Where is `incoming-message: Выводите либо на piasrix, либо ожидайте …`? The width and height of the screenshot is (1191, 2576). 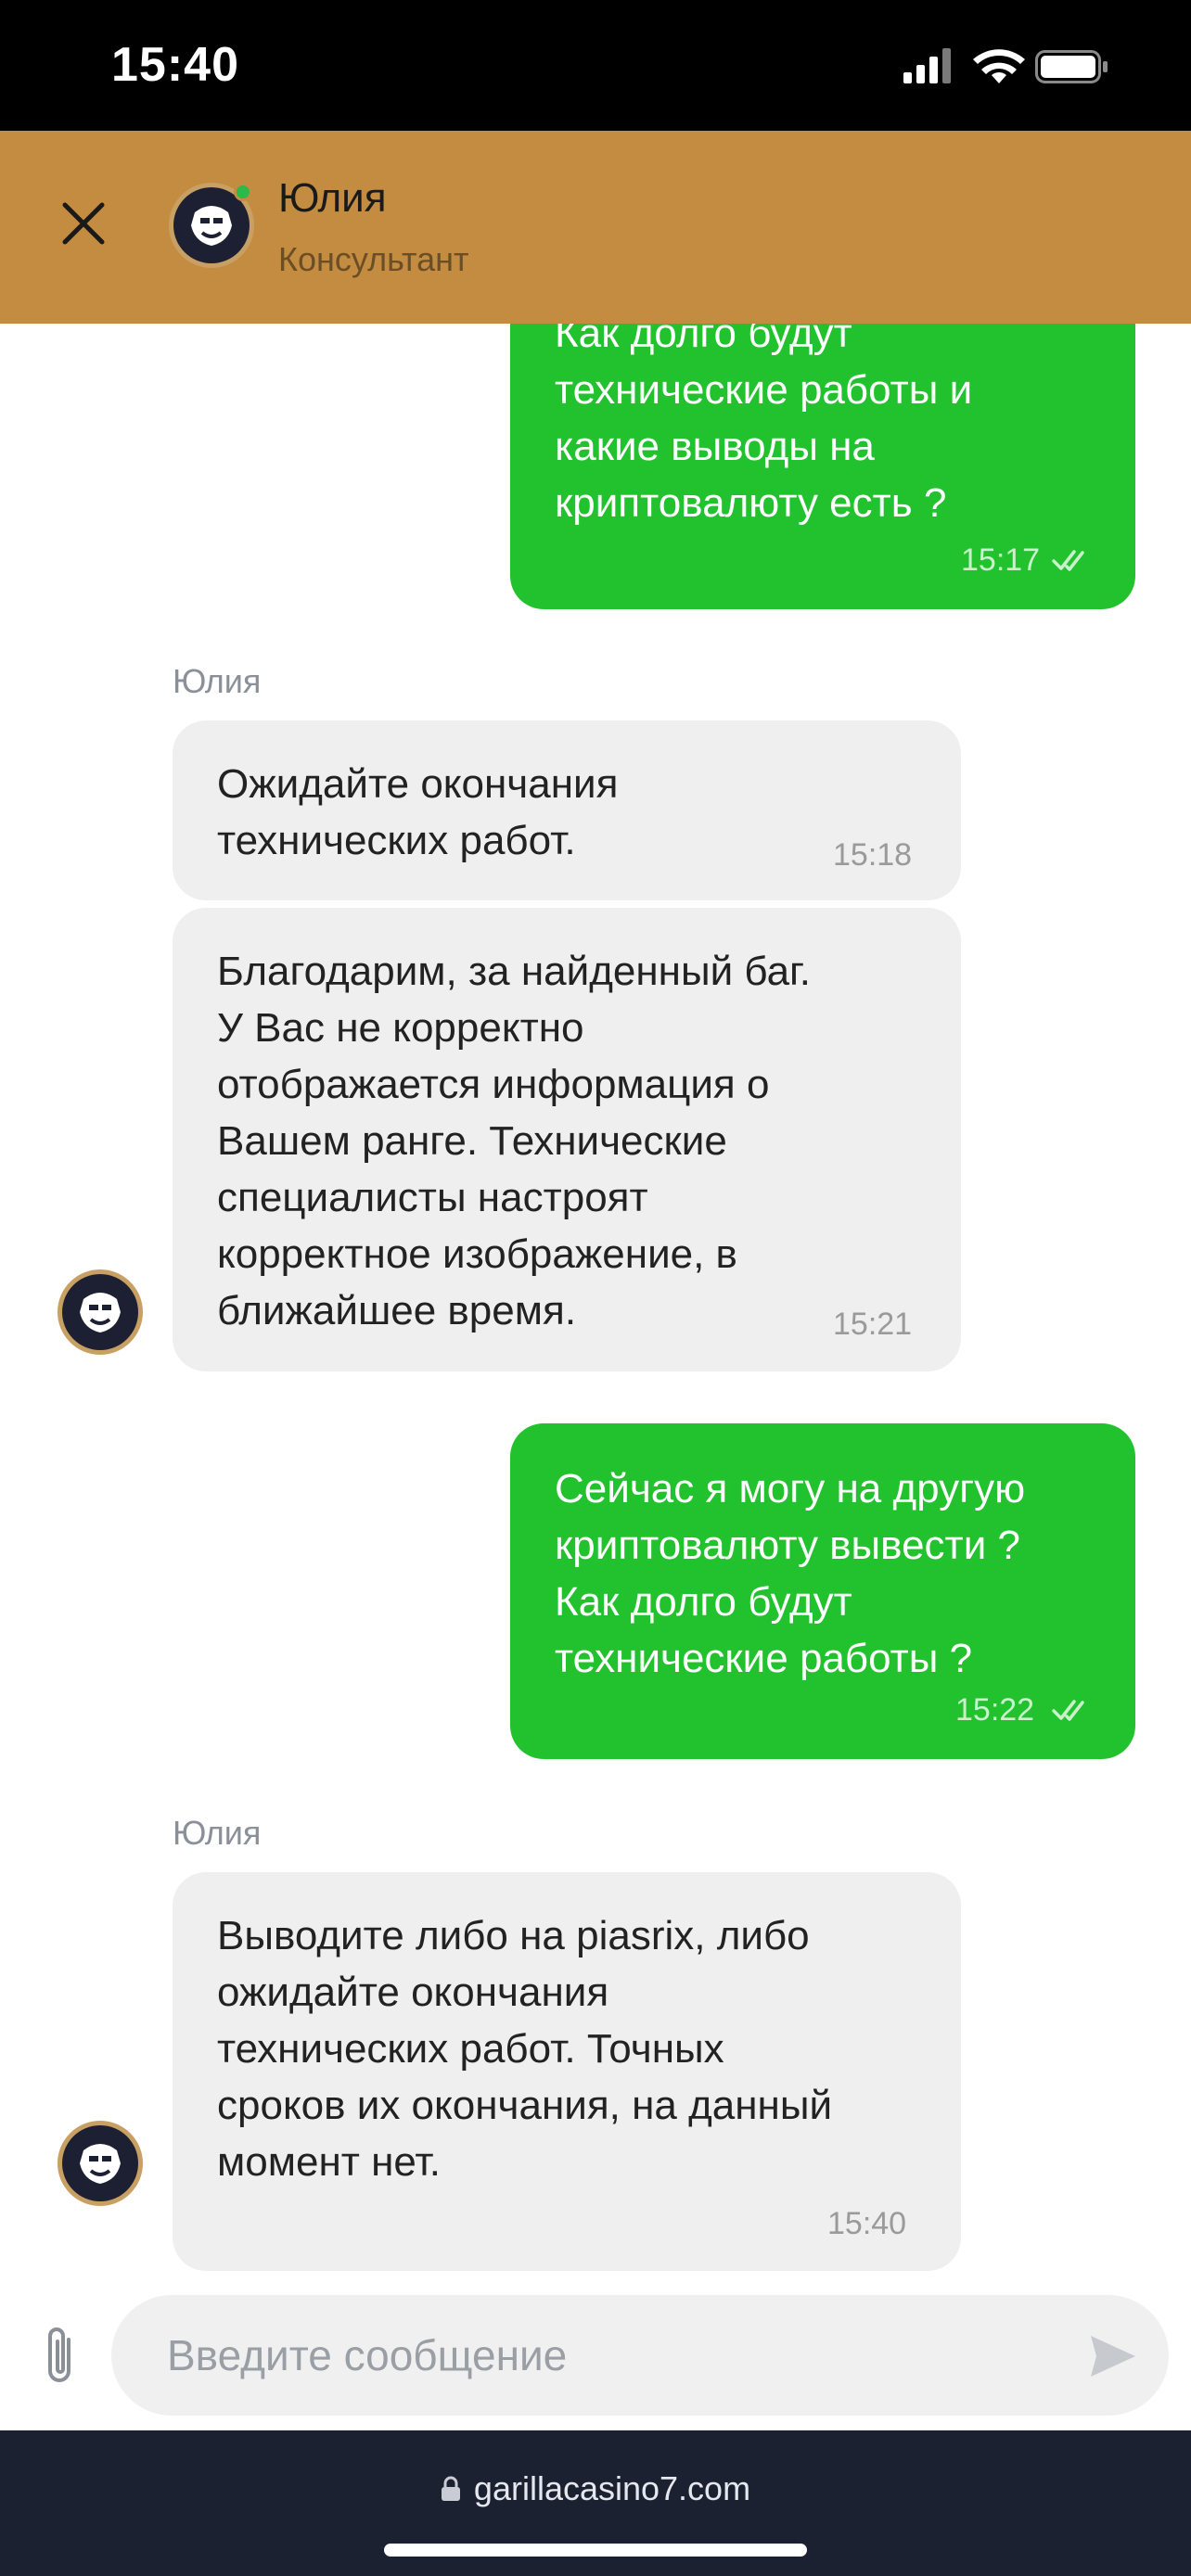
incoming-message: Выводите либо на piasrix, либо ожидайте … is located at coordinates (567, 2071).